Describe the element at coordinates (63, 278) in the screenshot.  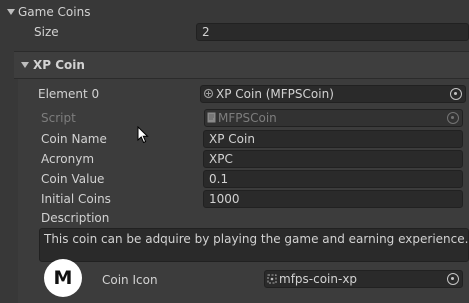
I see `coin-icon-preview: M` at that location.